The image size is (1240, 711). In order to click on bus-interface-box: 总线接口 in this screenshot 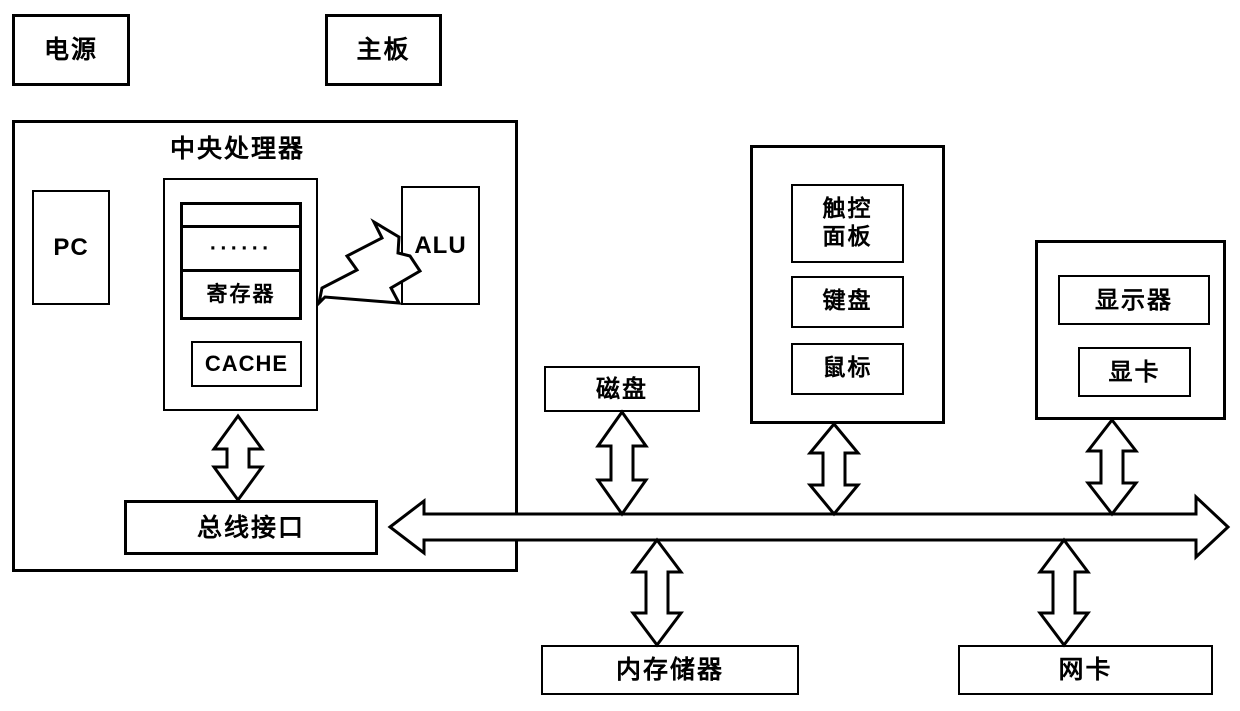, I will do `click(251, 527)`.